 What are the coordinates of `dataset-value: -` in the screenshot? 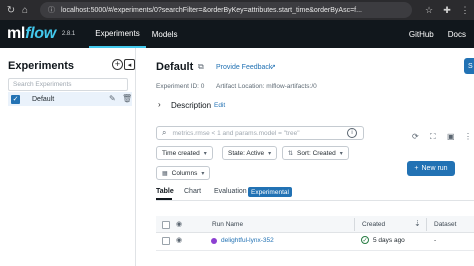 It's located at (435, 240).